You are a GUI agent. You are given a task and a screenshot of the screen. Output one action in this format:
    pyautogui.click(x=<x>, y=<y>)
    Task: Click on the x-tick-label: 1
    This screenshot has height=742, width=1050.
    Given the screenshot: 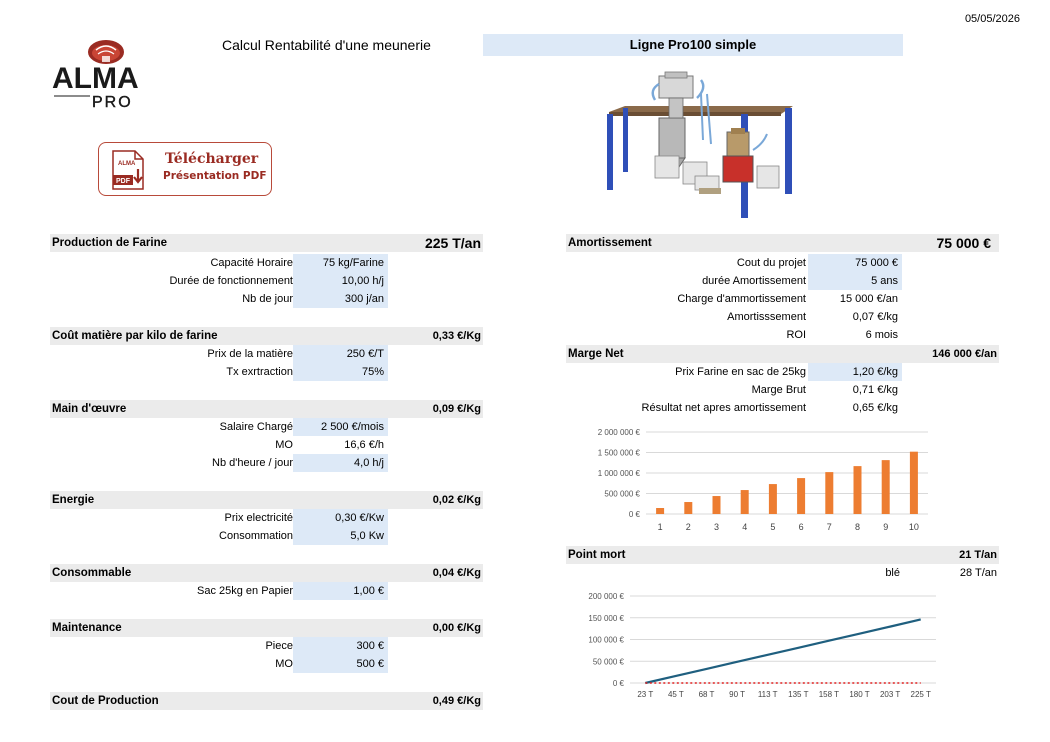 What is the action you would take?
    pyautogui.click(x=660, y=527)
    